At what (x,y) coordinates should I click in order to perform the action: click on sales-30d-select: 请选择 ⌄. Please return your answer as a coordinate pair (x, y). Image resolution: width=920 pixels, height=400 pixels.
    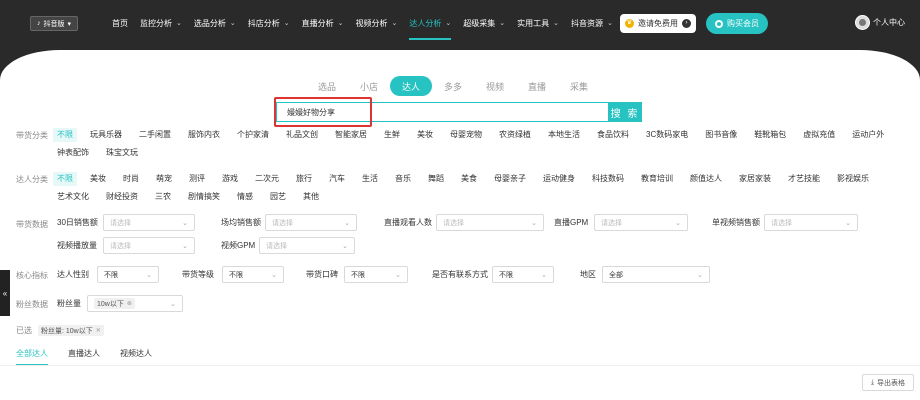
    Looking at the image, I should click on (149, 222).